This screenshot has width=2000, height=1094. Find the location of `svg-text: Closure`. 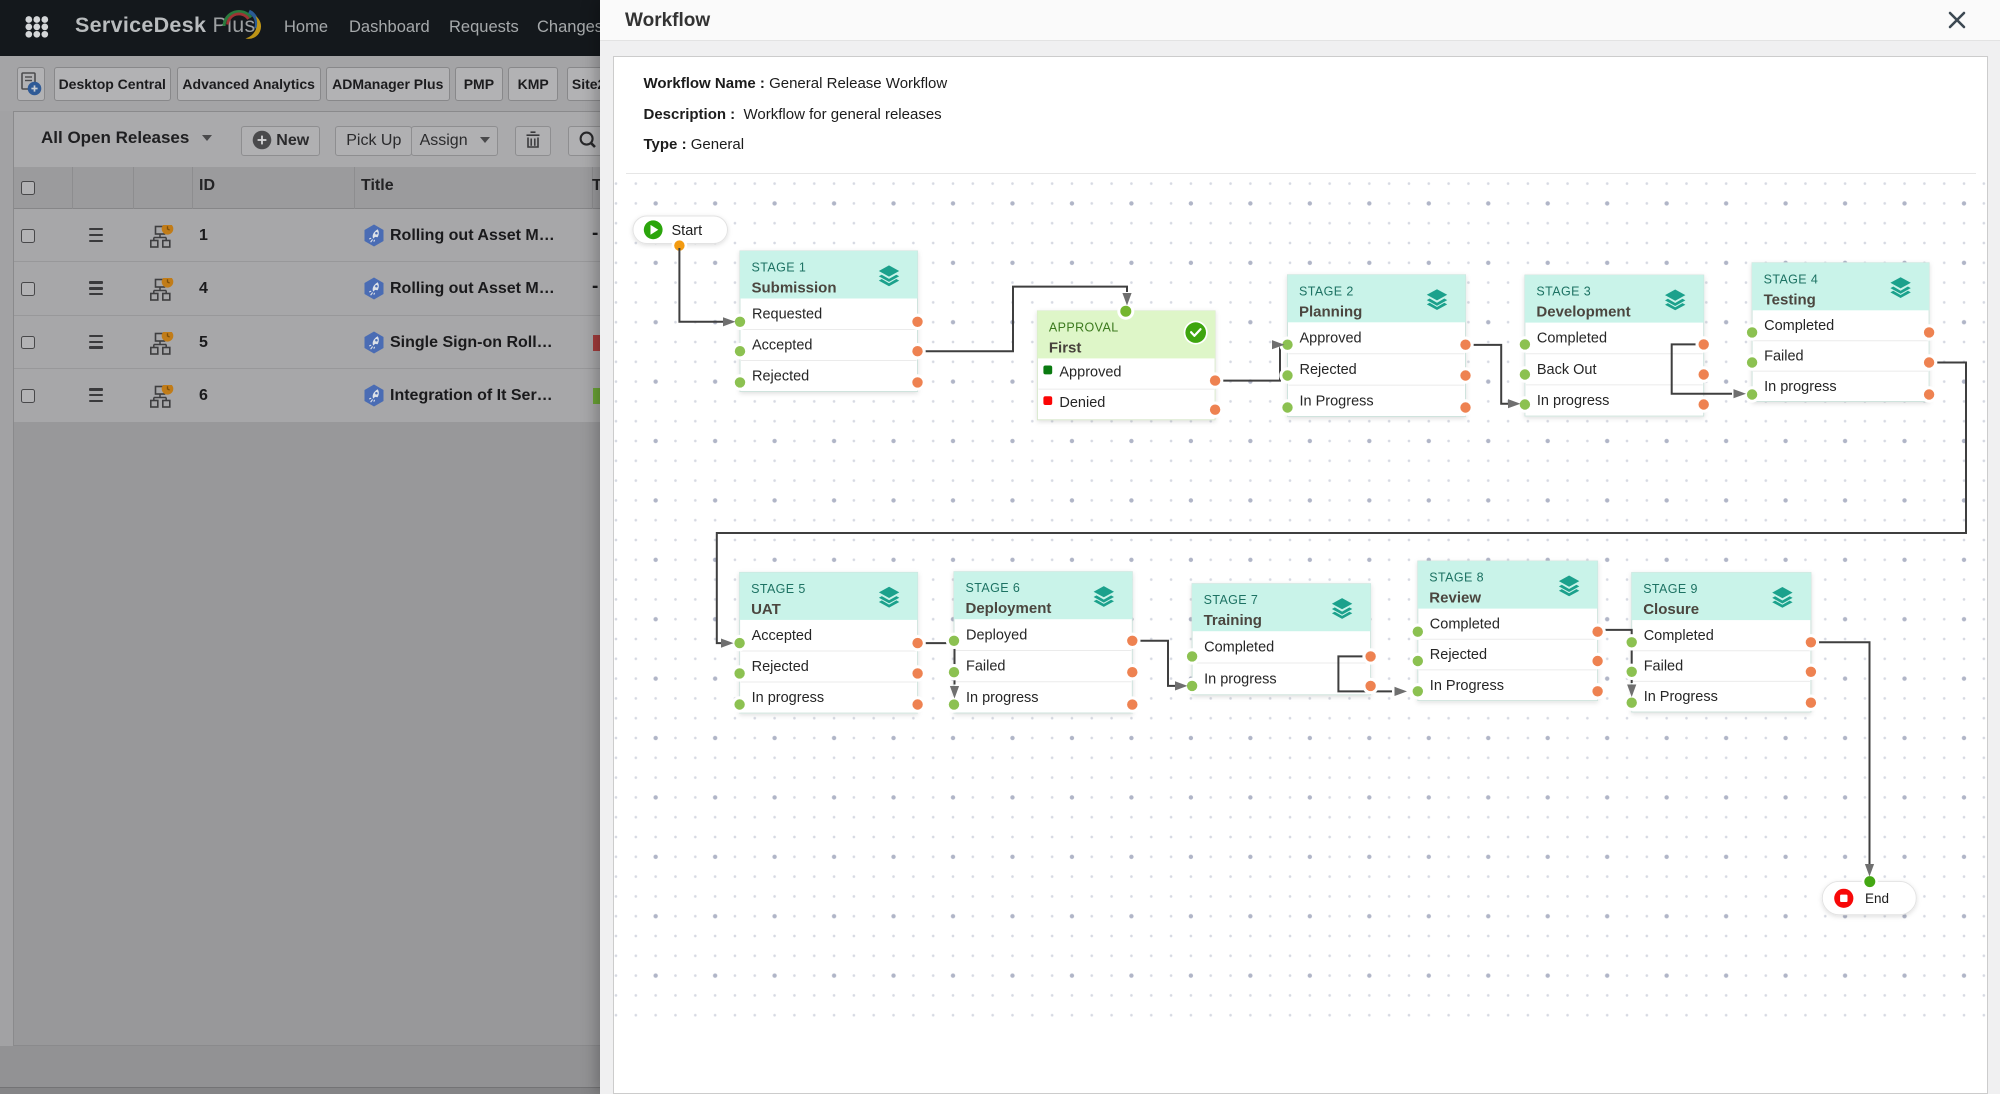

svg-text: Closure is located at coordinates (1671, 609).